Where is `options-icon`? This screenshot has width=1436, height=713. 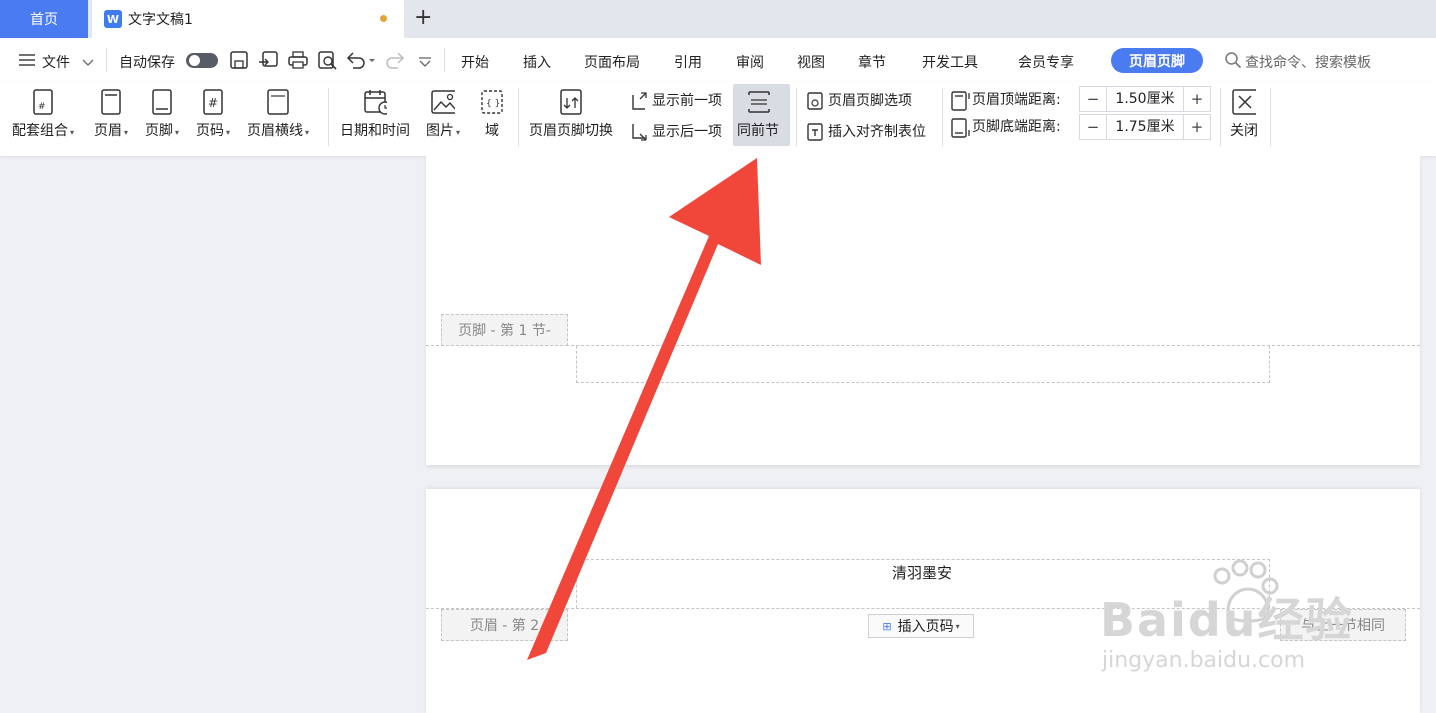 options-icon is located at coordinates (815, 100).